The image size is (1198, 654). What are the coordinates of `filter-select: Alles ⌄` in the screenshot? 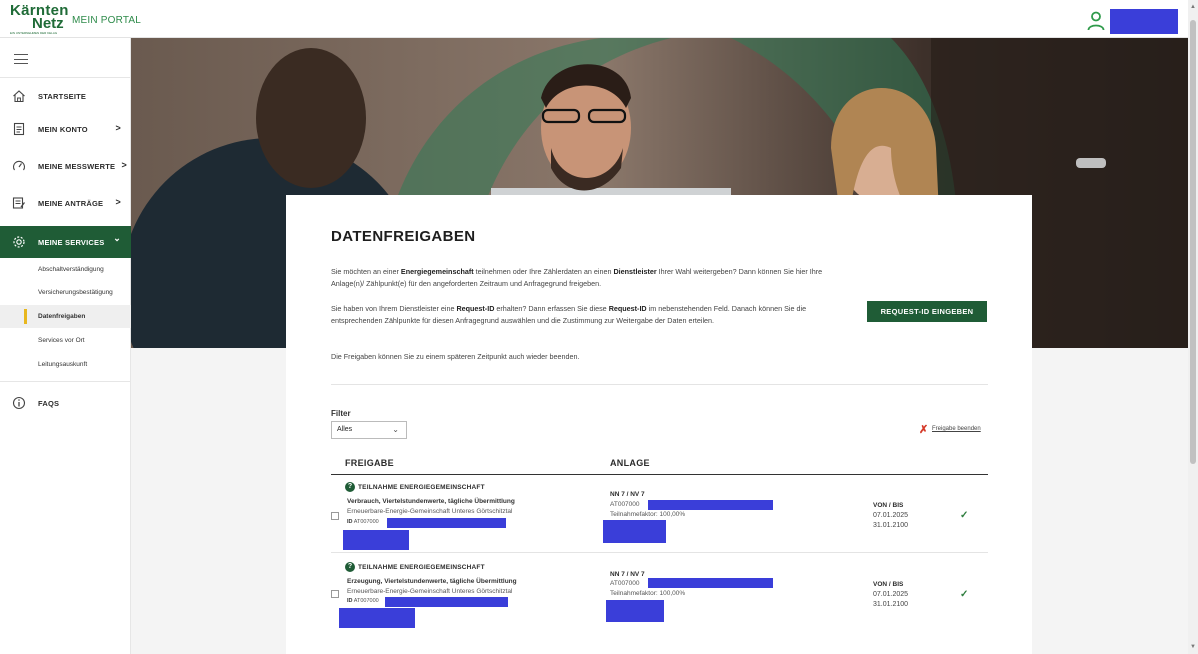 It's located at (369, 430).